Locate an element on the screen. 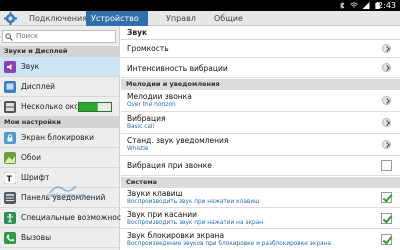 The width and height of the screenshot is (400, 250). setting-volume: Громкость is located at coordinates (260, 49).